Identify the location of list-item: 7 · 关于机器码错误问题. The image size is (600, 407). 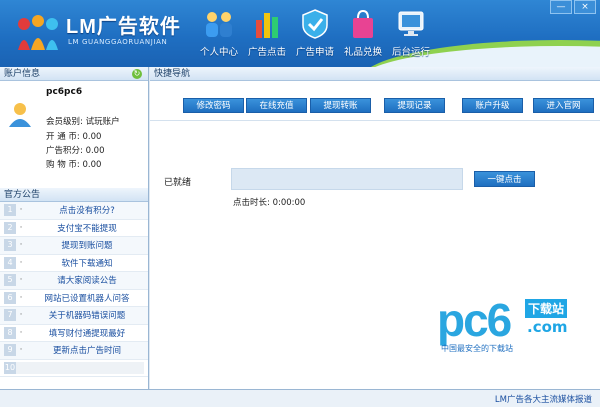
(74, 316).